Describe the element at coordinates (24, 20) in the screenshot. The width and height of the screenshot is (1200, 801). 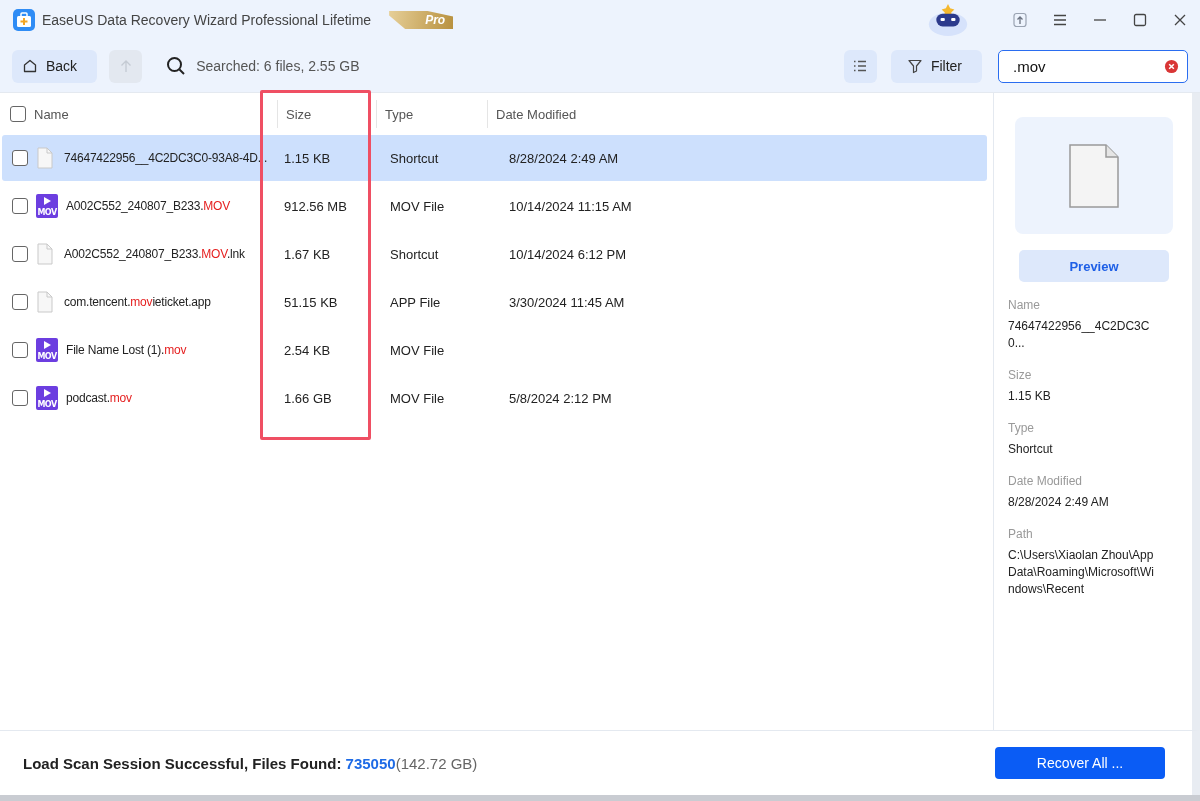
I see `app-logo-icon` at that location.